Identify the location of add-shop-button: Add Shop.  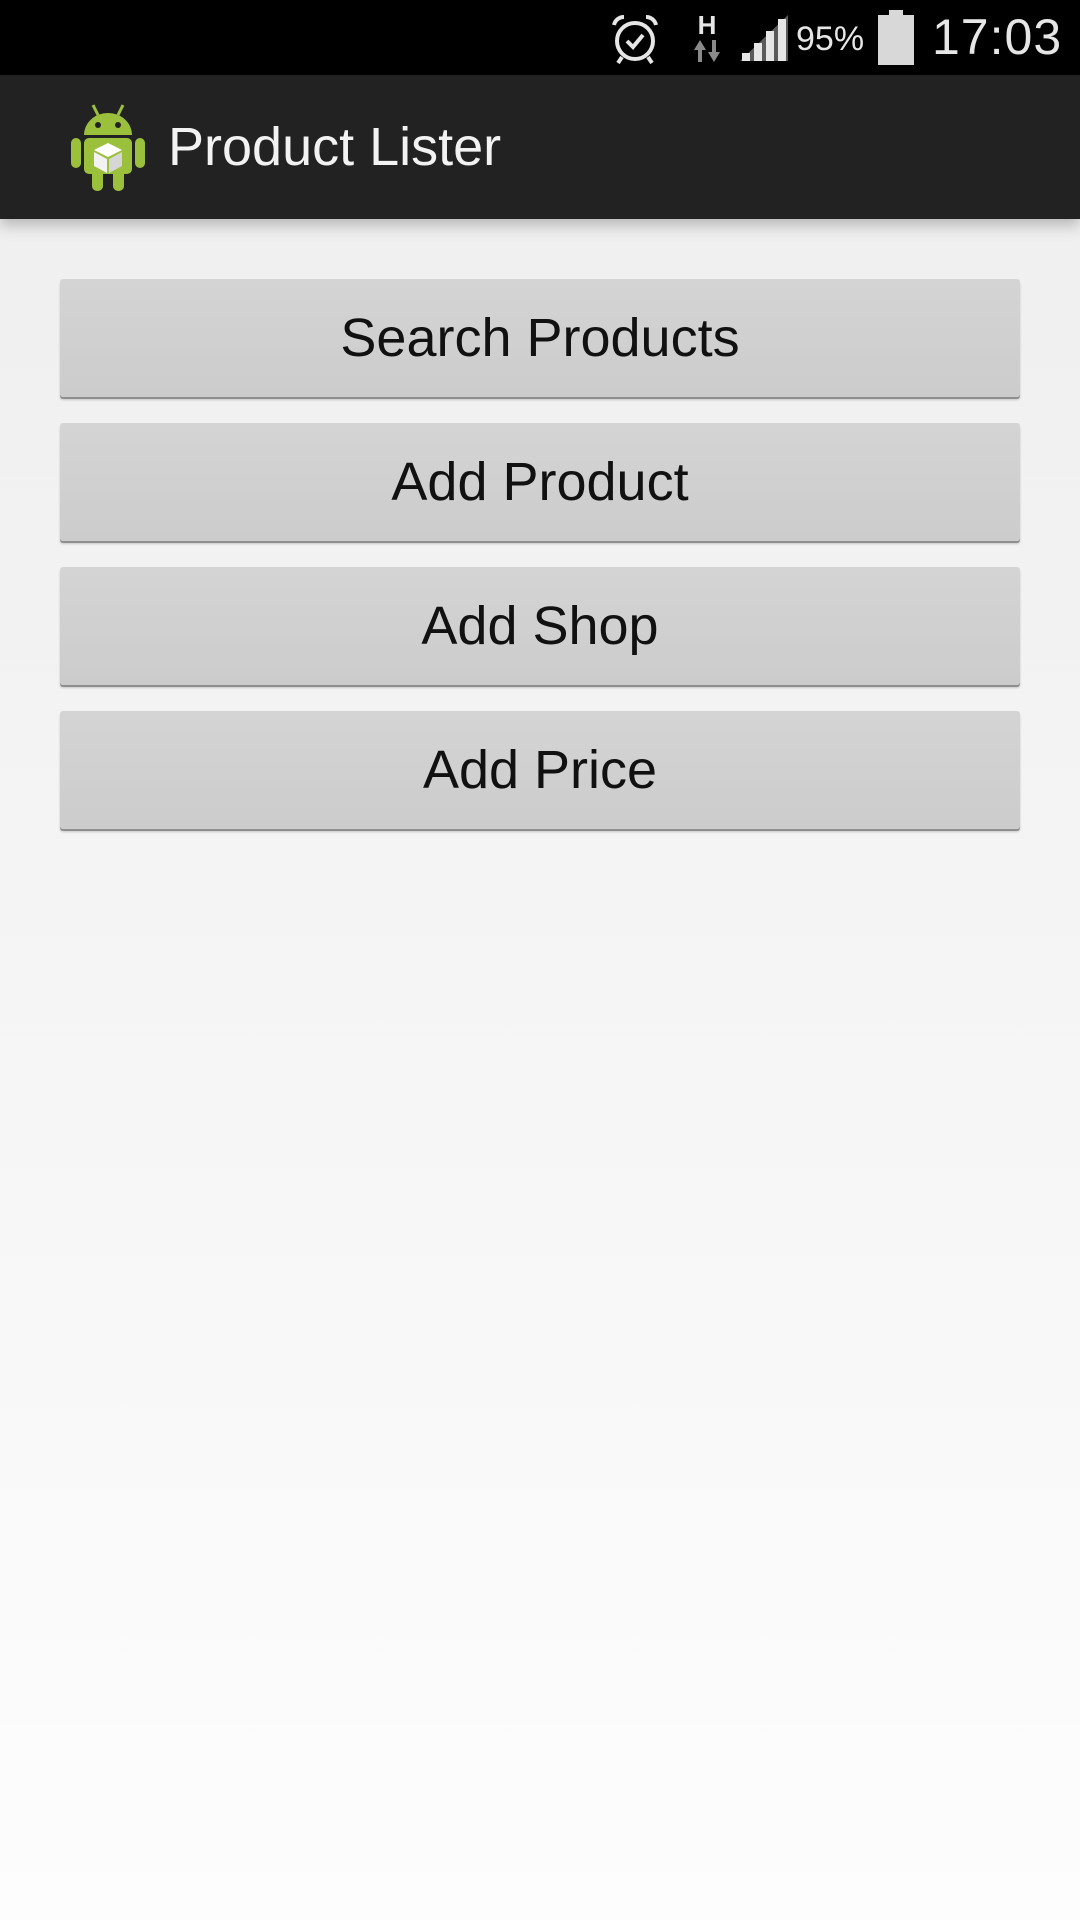
(540, 626).